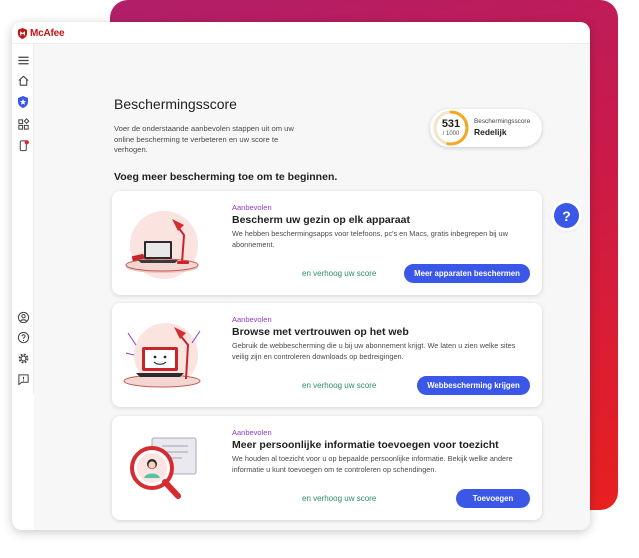 The height and width of the screenshot is (558, 639). I want to click on question-icon, so click(23, 337).